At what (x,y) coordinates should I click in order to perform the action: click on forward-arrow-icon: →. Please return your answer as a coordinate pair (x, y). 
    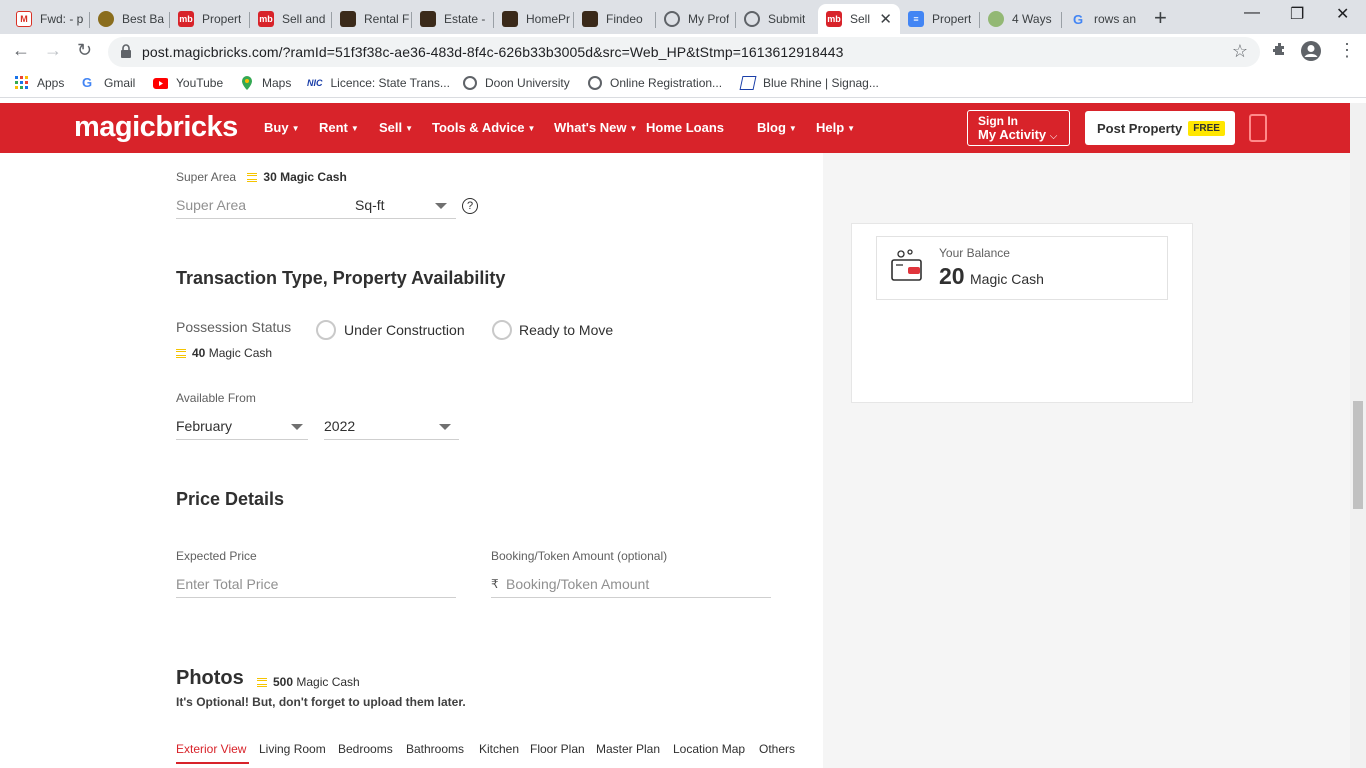
    Looking at the image, I should click on (53, 50).